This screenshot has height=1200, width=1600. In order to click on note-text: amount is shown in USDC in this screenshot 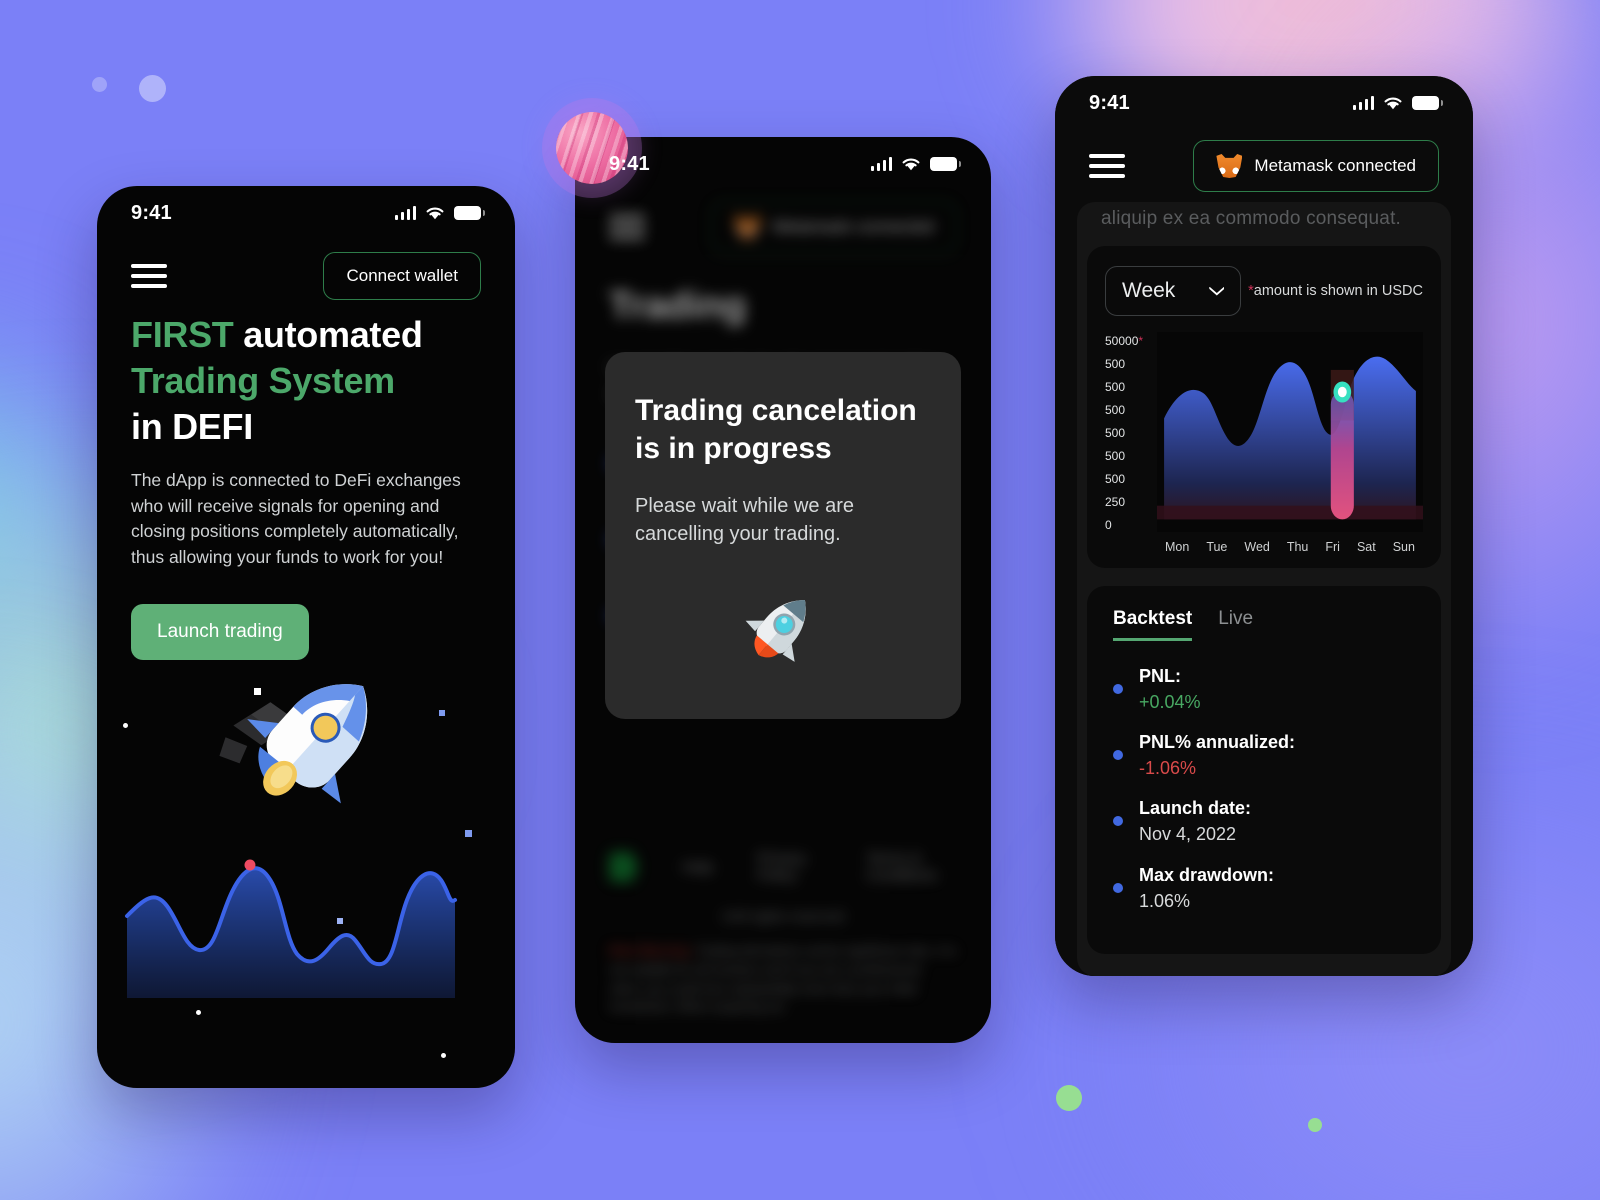, I will do `click(1338, 291)`.